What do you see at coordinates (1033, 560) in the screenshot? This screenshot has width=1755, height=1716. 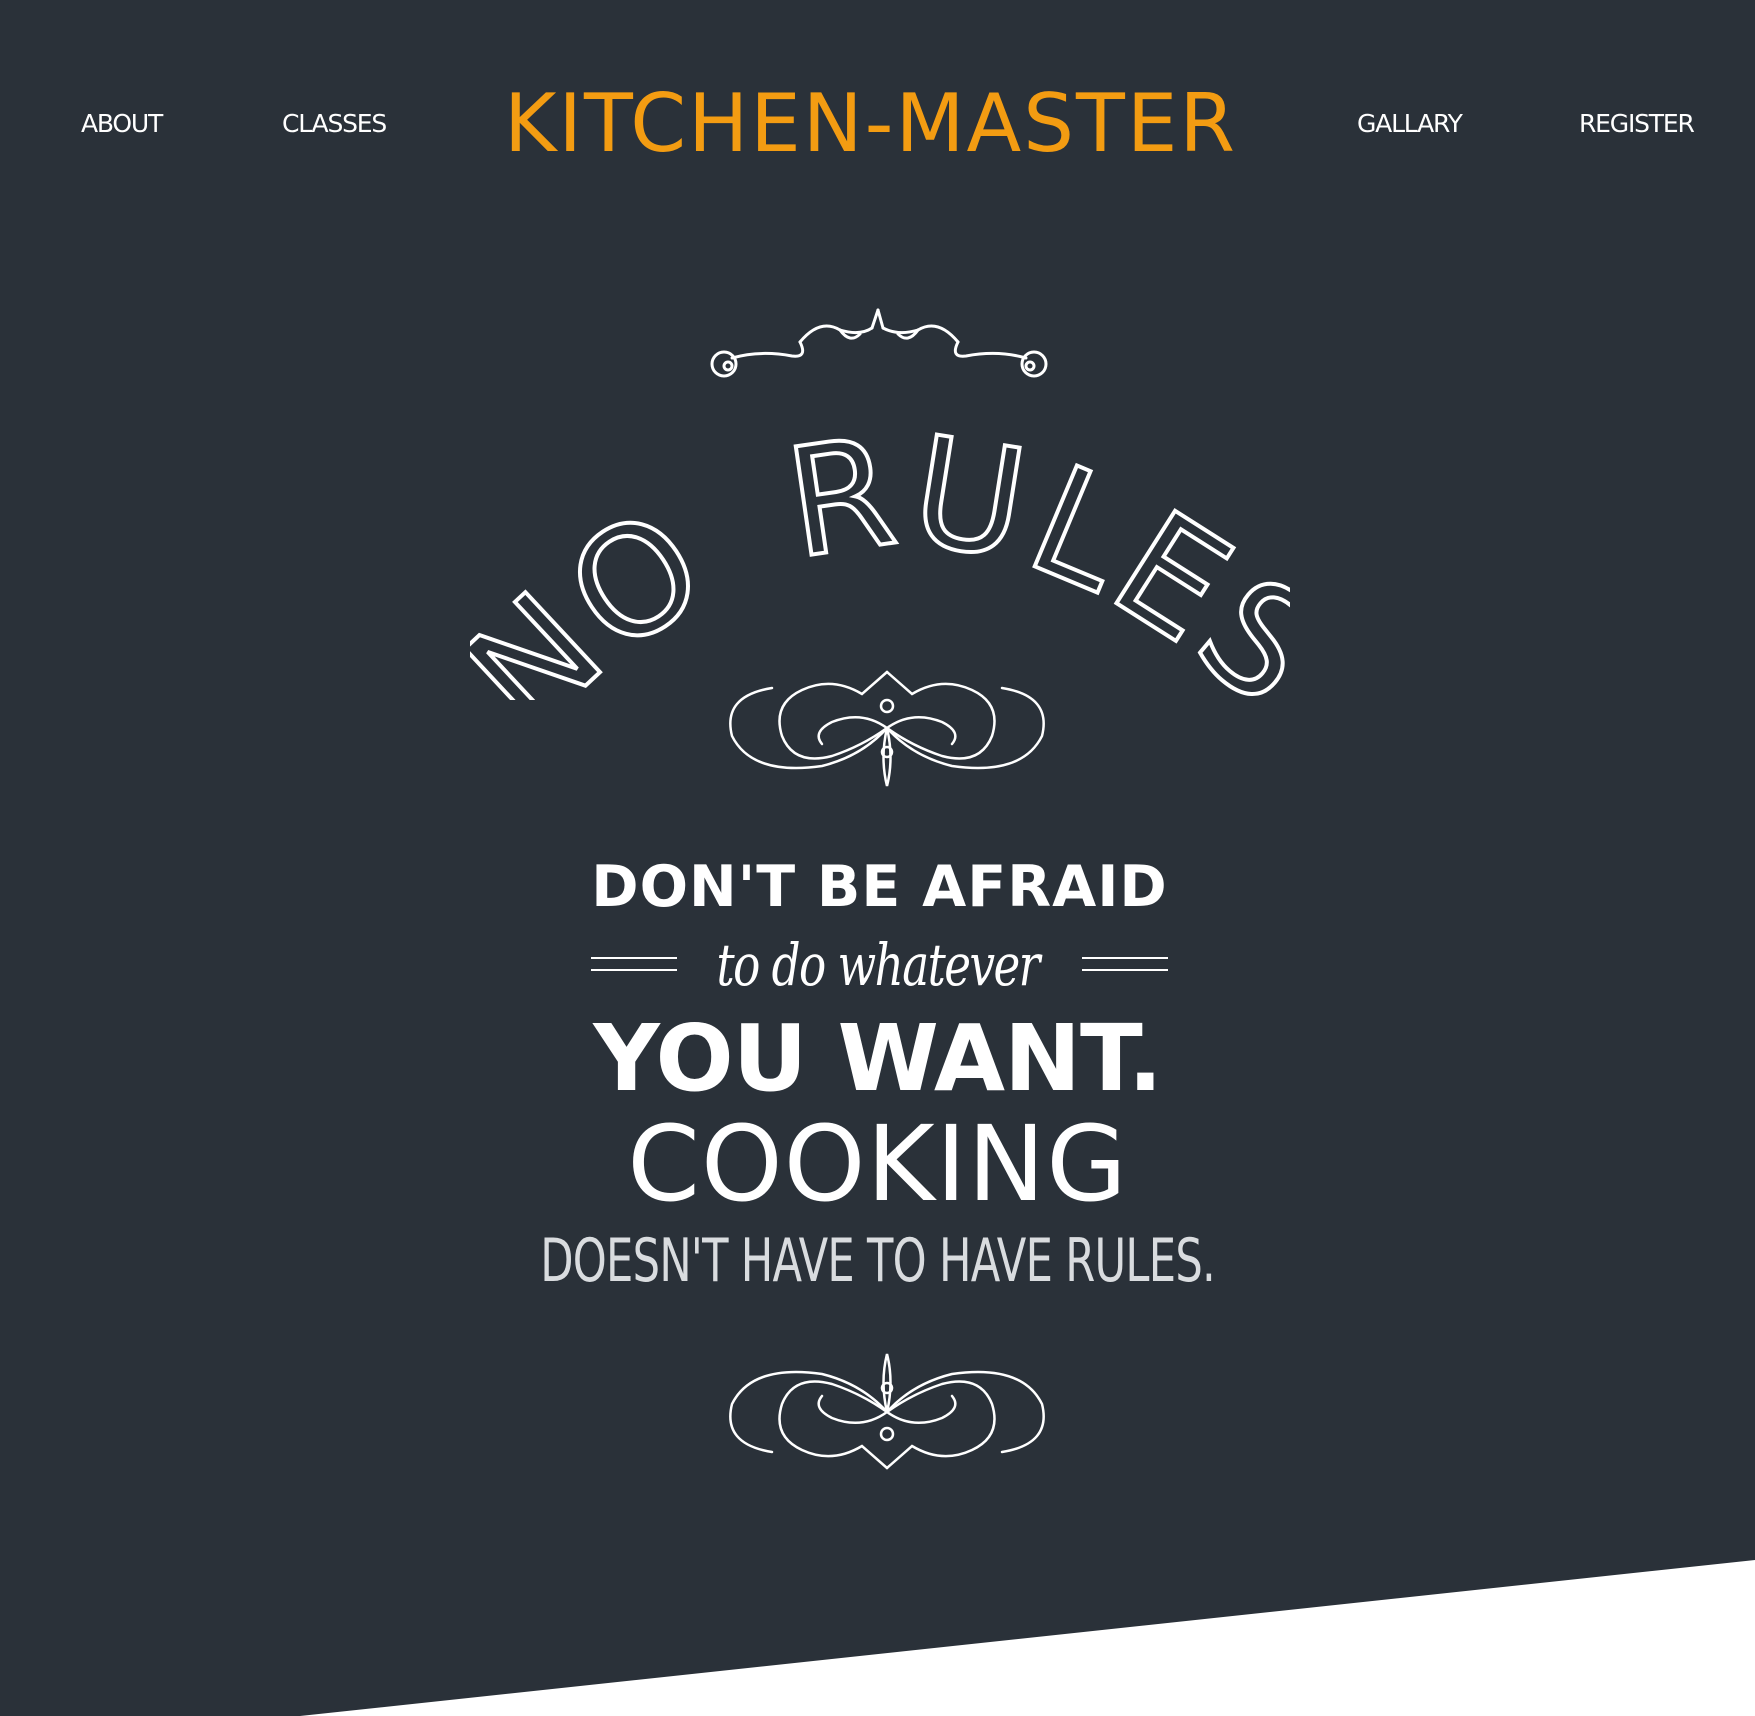 I see `arc-word-rules: RULES` at bounding box center [1033, 560].